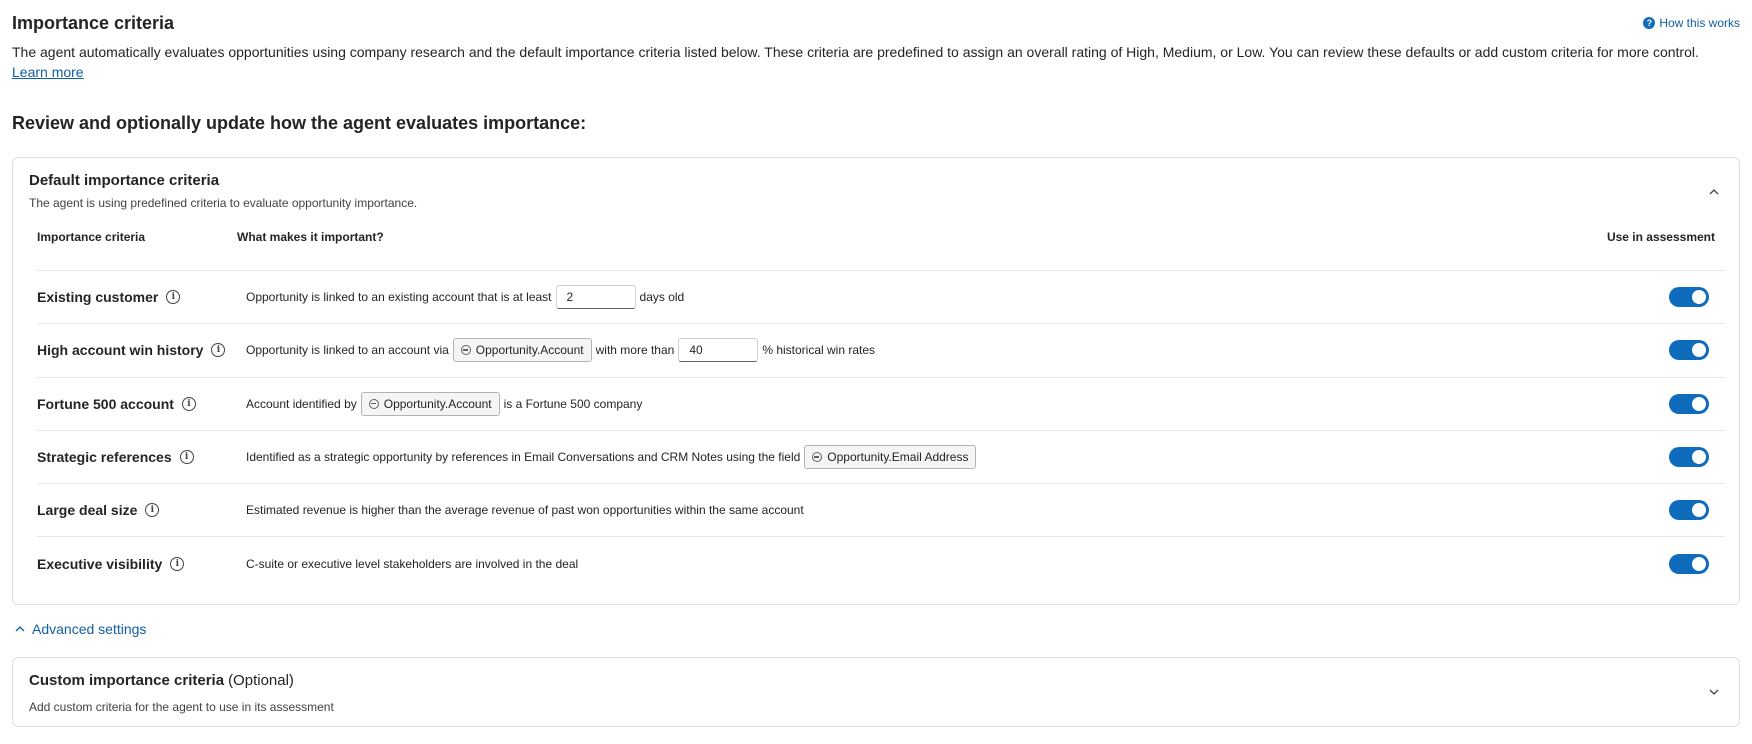 The image size is (1752, 744). I want to click on desc-text: Opportunity is linked to an account via, so click(347, 350).